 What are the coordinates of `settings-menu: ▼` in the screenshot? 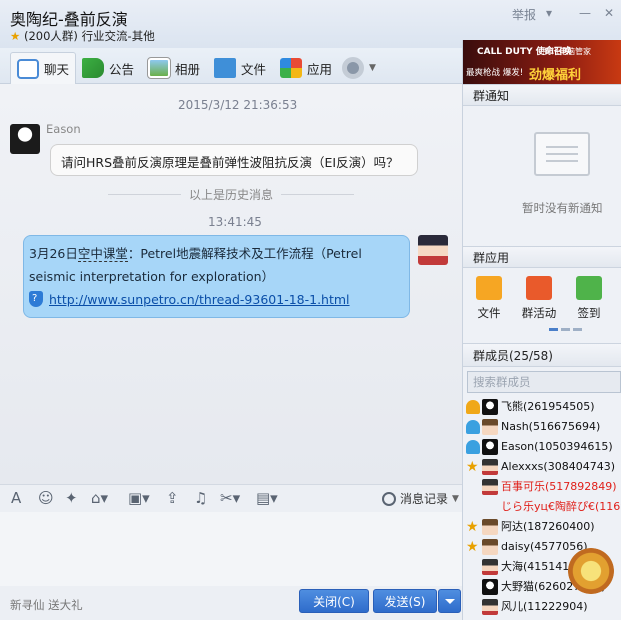 It's located at (359, 68).